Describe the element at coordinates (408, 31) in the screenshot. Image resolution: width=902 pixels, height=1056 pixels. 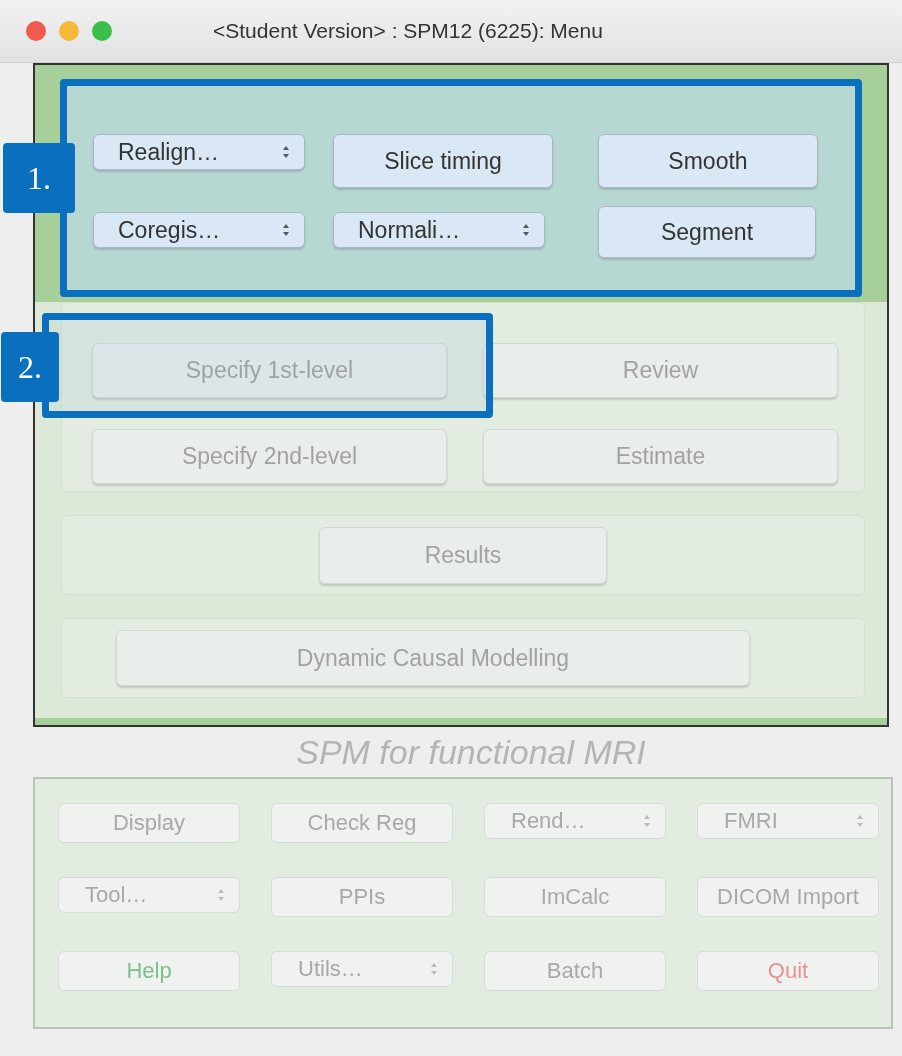
I see `window-title: <Student Version> : SPM12 (6225): Menu` at that location.